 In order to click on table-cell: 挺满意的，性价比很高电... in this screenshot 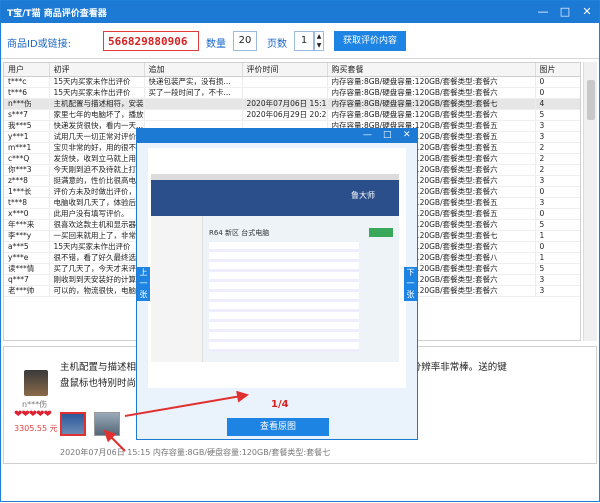, I will do `click(97, 181)`.